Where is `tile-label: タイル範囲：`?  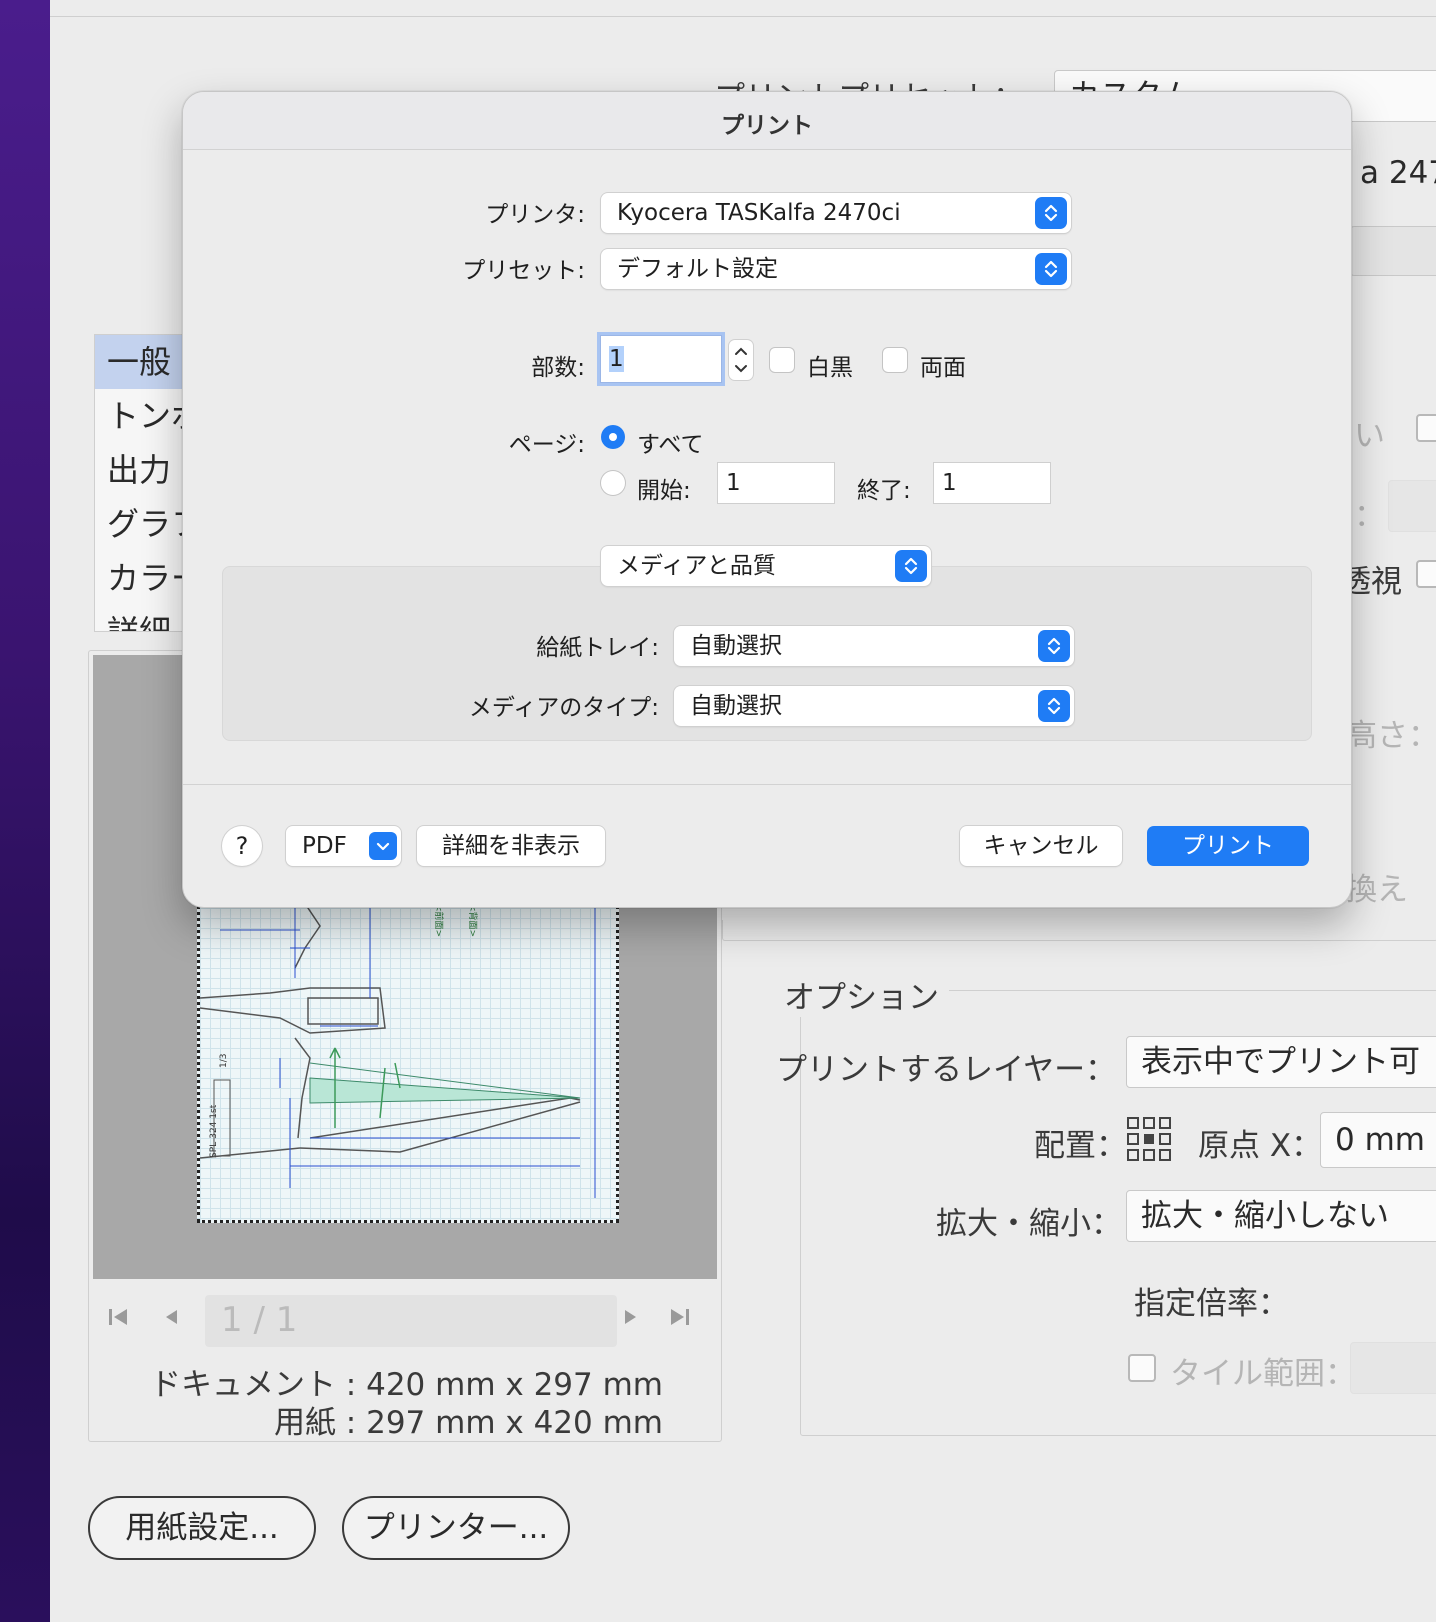
tile-label: タイル範囲： is located at coordinates (1263, 1374).